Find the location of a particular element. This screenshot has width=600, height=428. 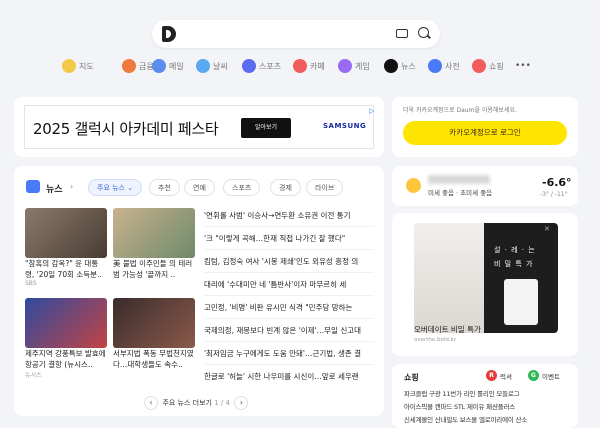

tab-entertainment: 연예 is located at coordinates (199, 187).